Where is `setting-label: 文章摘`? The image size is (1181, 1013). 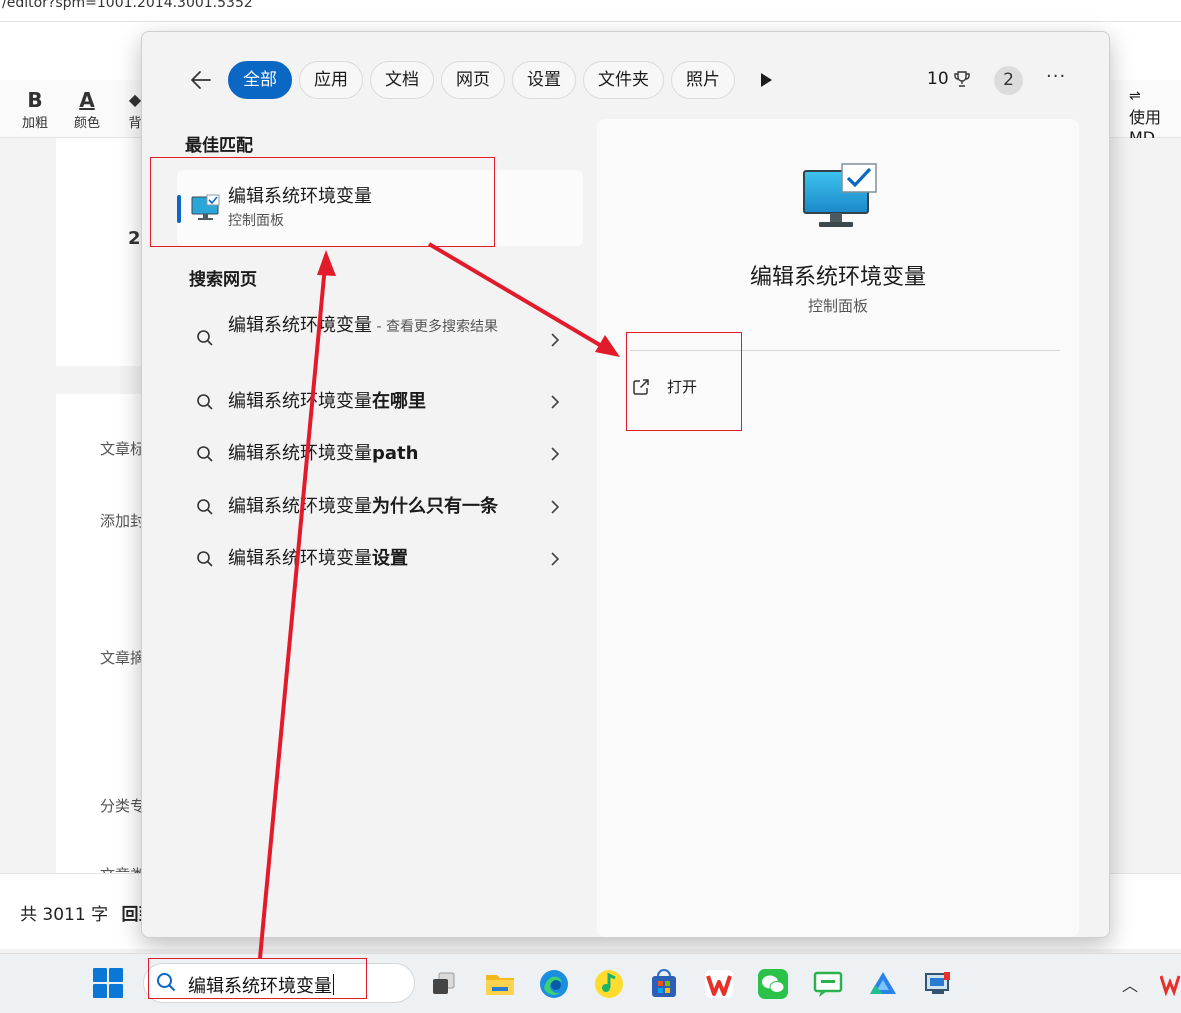 setting-label: 文章摘 is located at coordinates (123, 658).